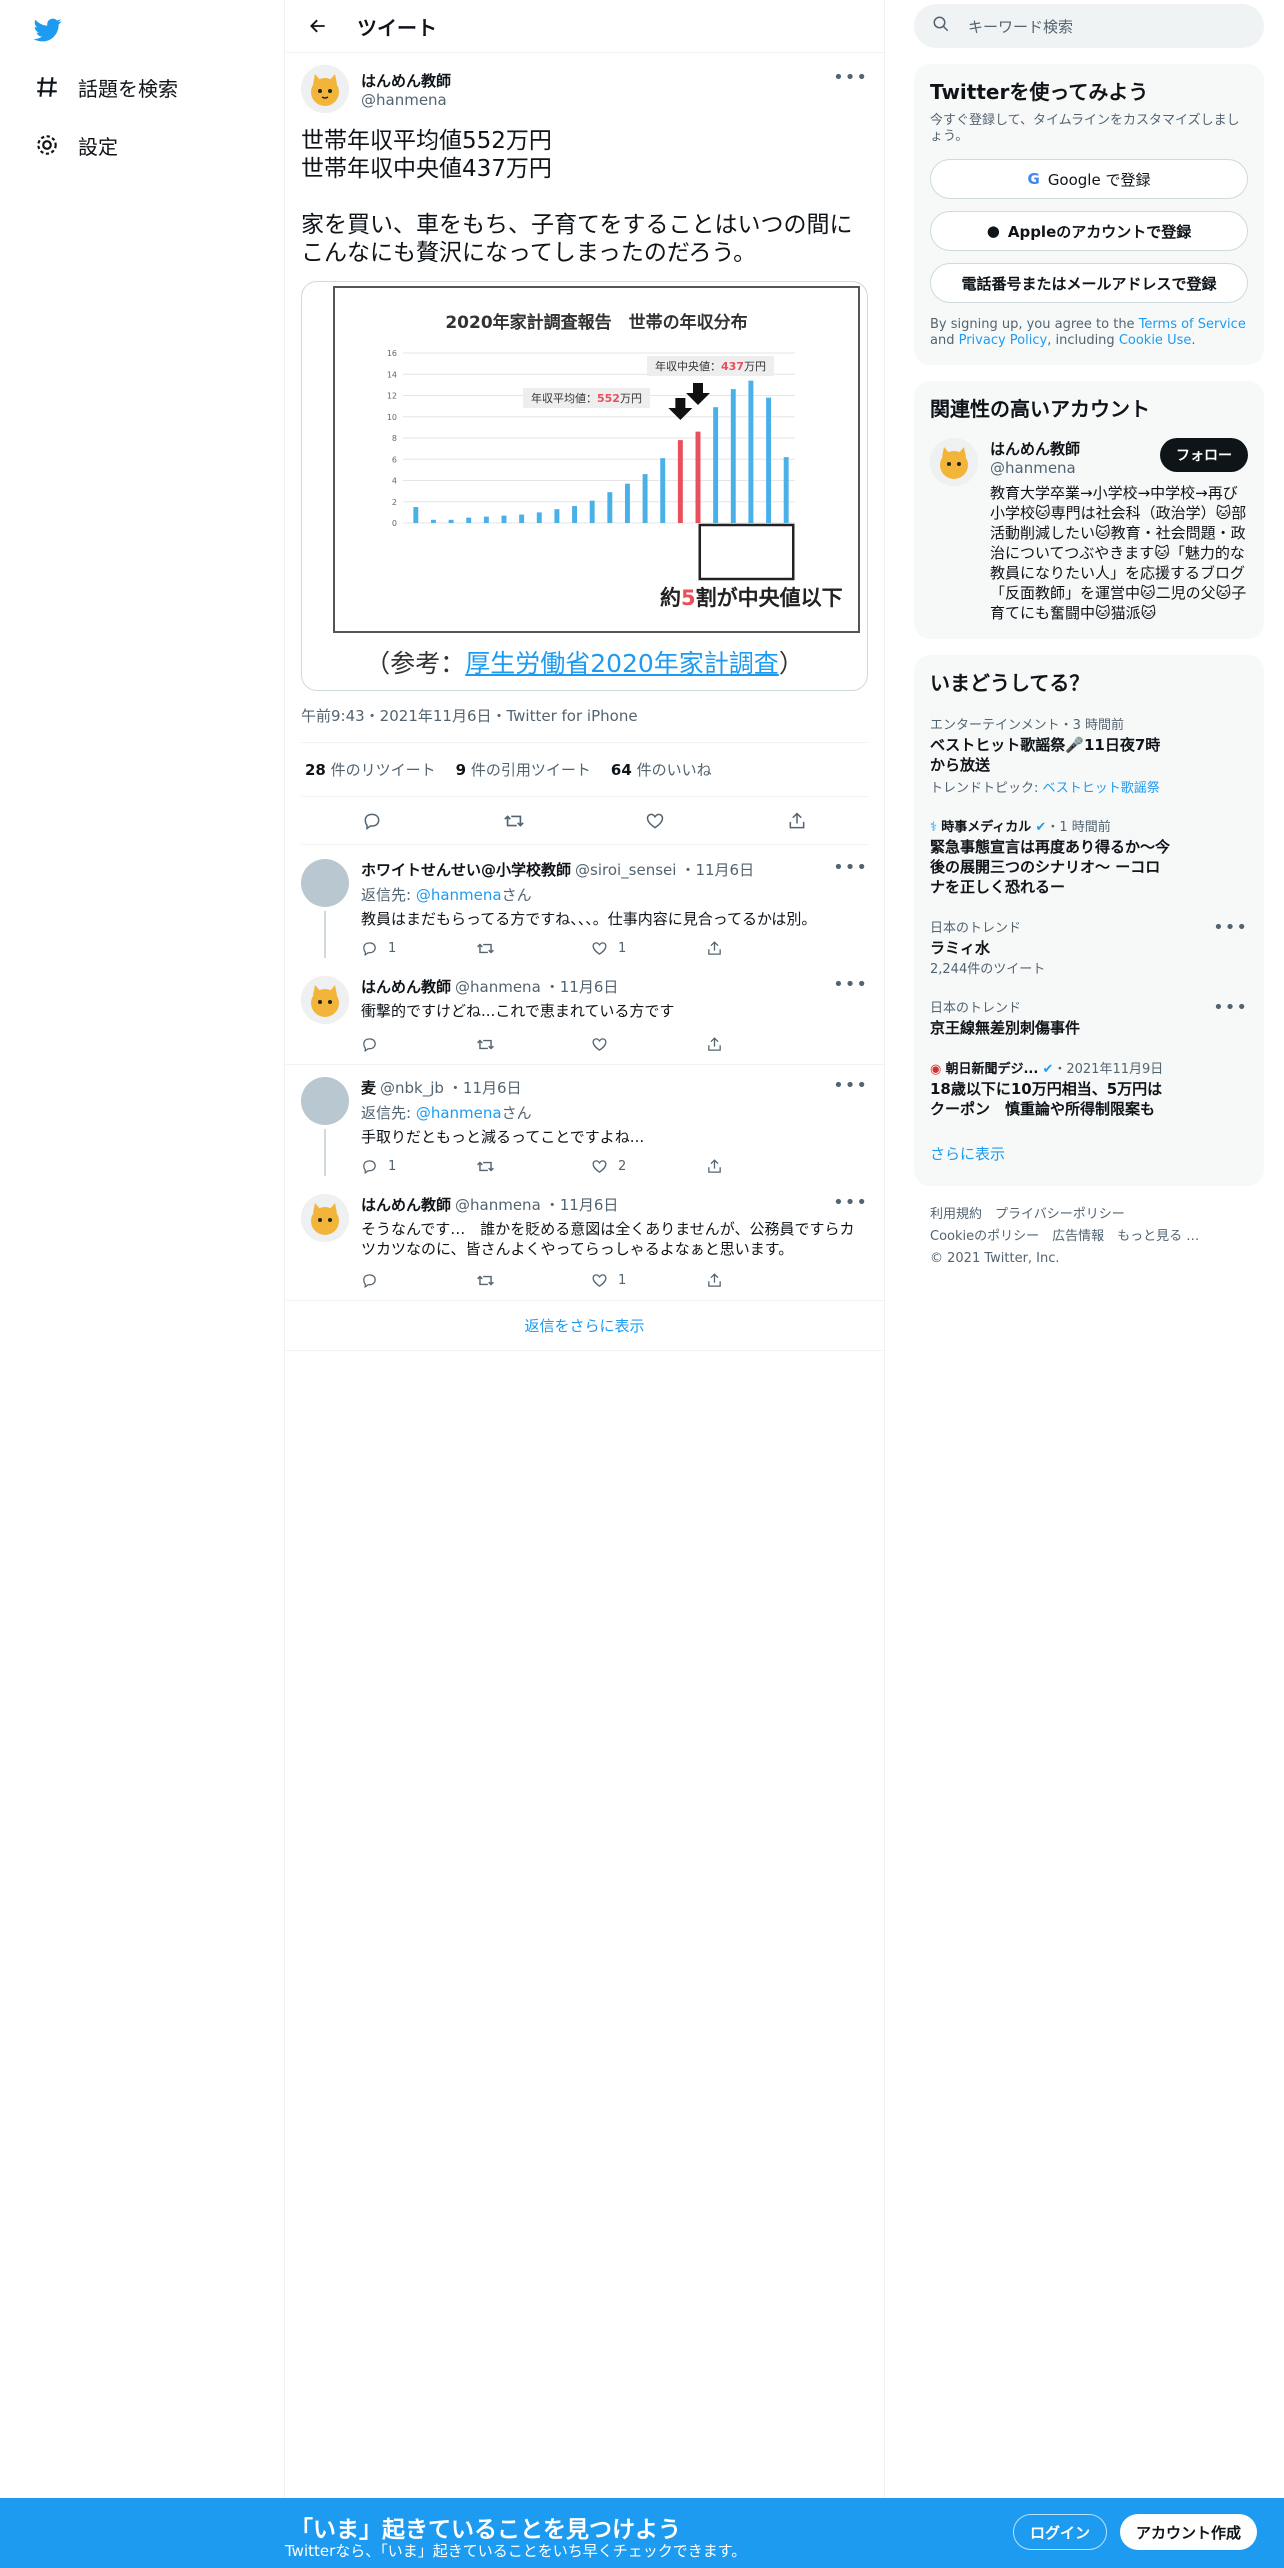  What do you see at coordinates (1003, 340) in the screenshot?
I see `privacy-link: Privacy Policy` at bounding box center [1003, 340].